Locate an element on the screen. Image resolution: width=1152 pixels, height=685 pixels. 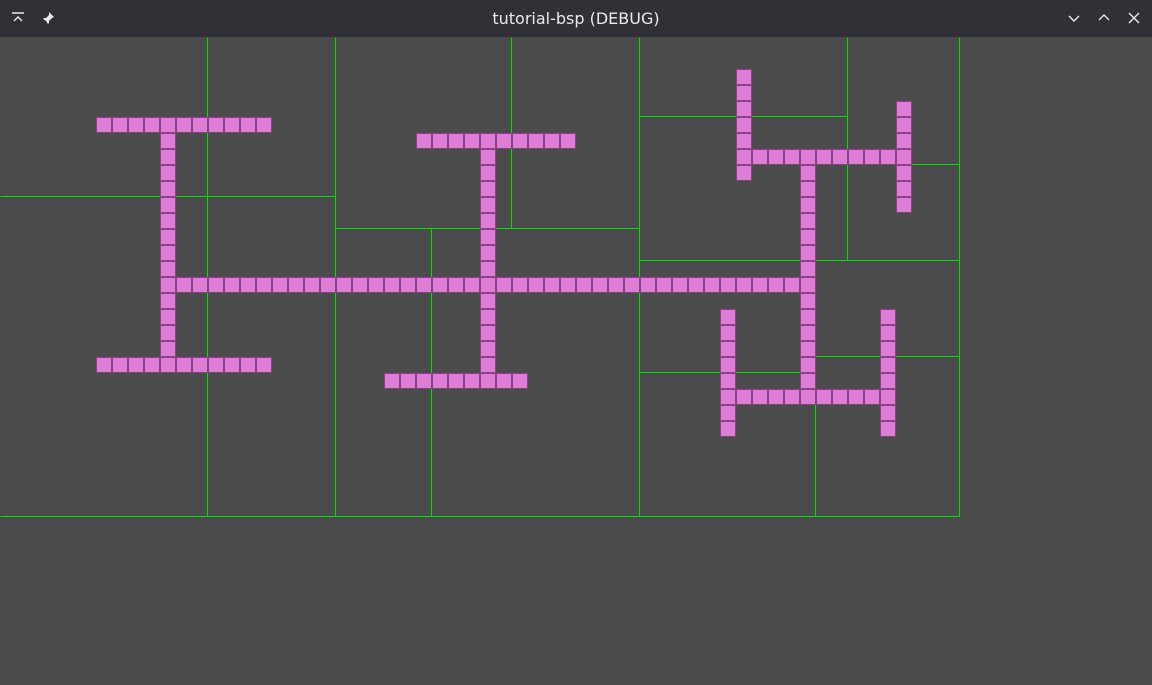
close-icon is located at coordinates (1134, 18).